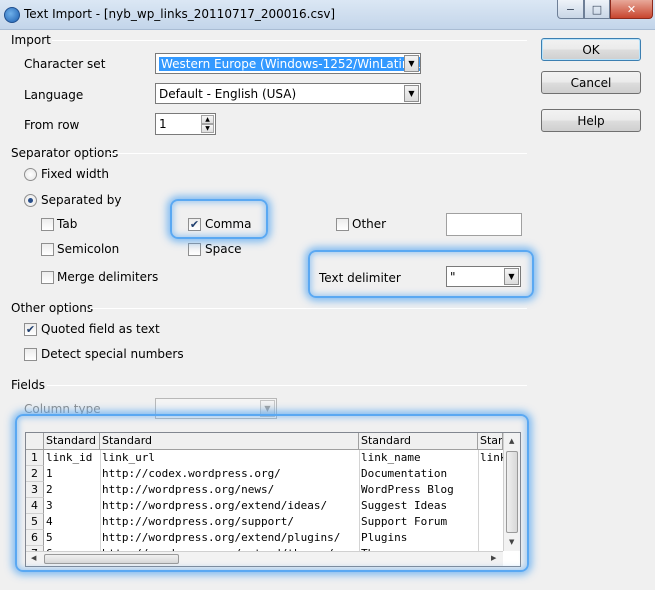  I want to click on close-button: ✕, so click(631, 9).